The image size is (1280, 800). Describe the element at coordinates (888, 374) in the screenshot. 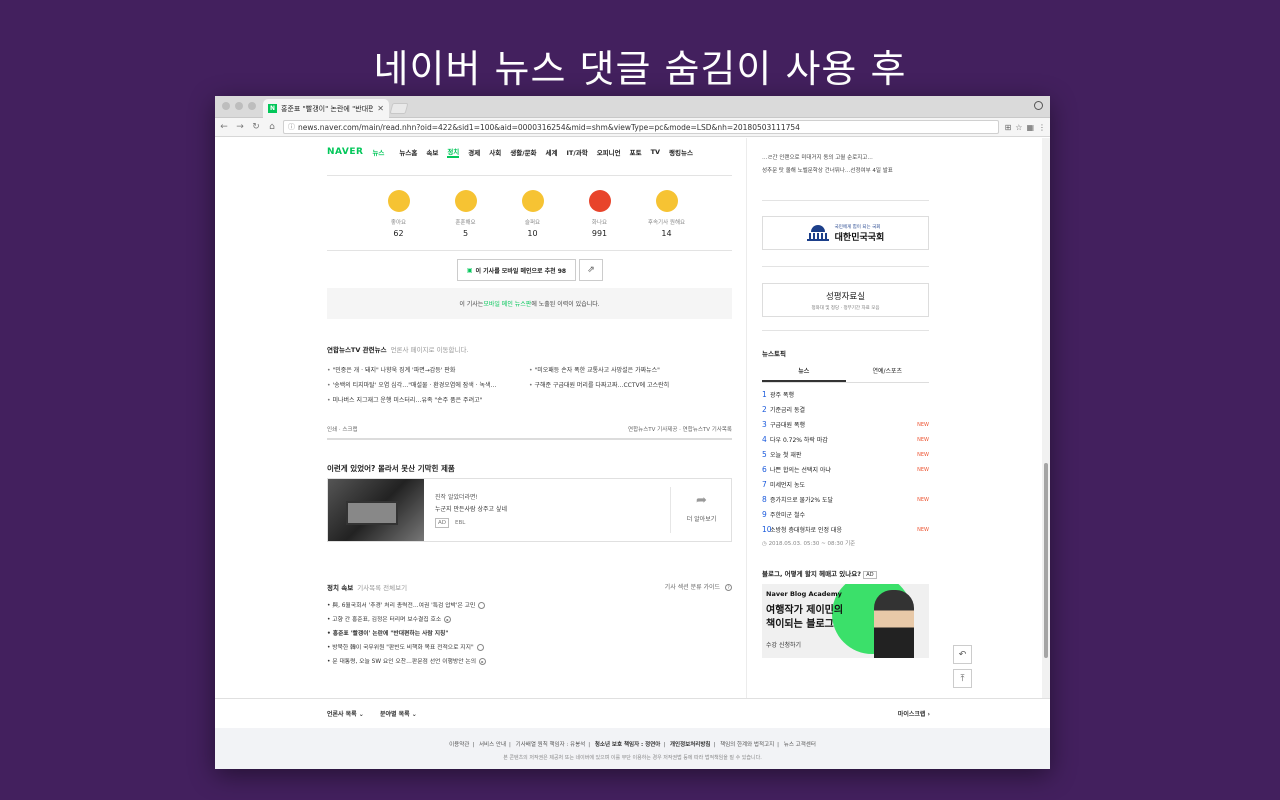

I see `tab-entertainment: 연예/스포츠` at that location.